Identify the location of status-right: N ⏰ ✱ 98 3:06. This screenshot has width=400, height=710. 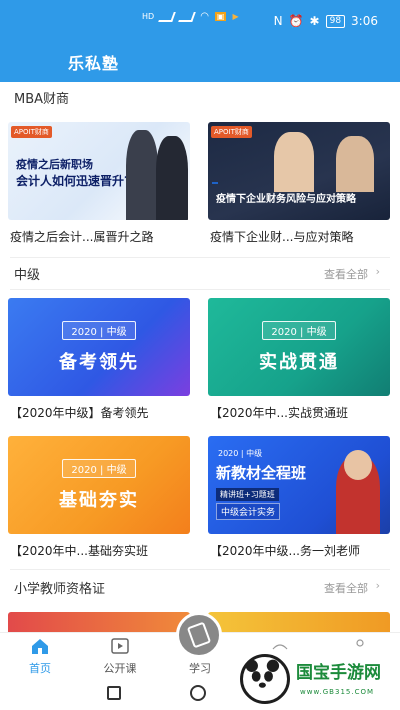
(326, 21).